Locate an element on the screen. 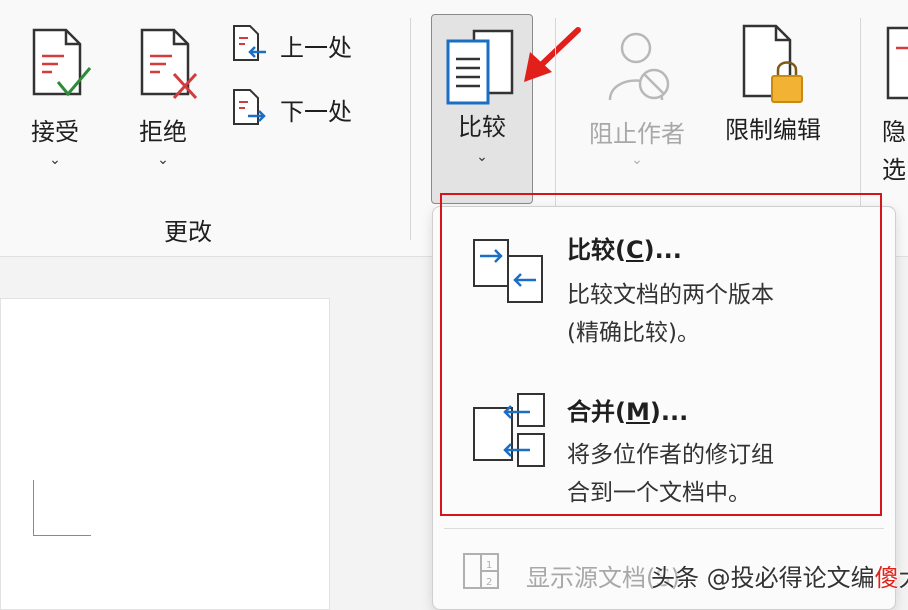 This screenshot has height=610, width=908. block-authors-icon is located at coordinates (639, 66).